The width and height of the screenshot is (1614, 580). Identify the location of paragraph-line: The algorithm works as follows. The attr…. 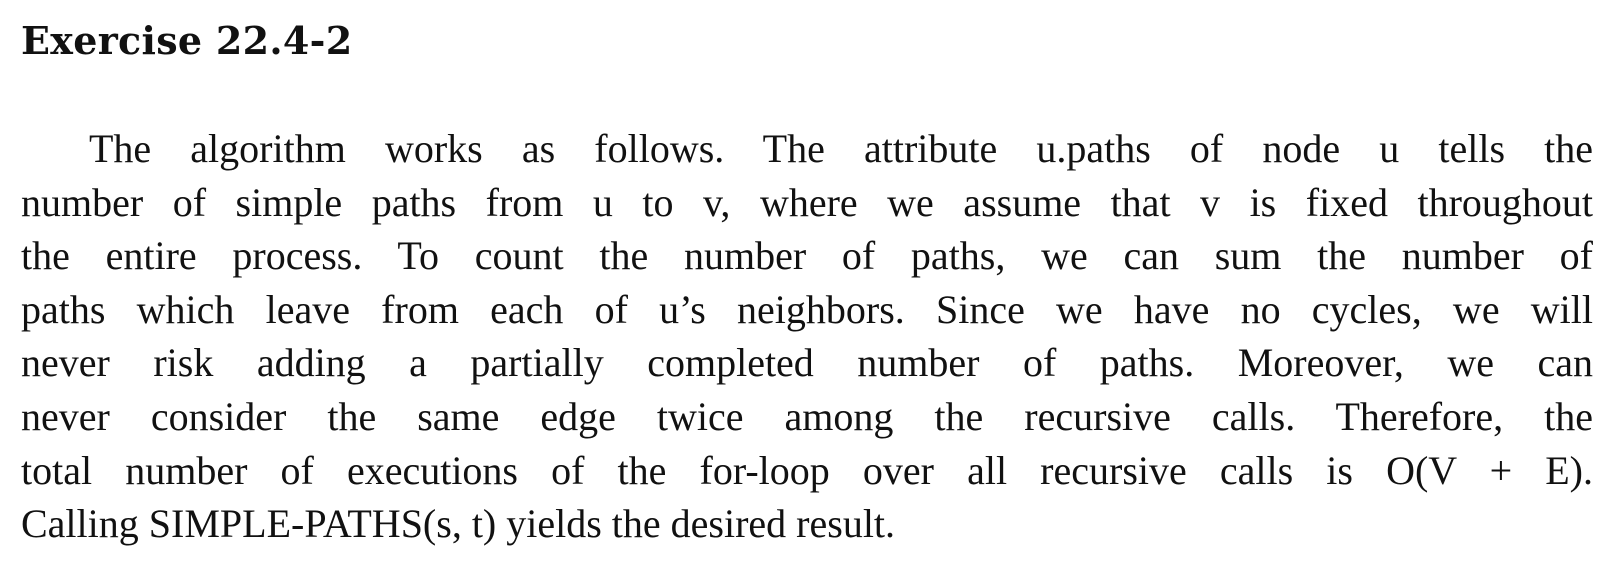
(841, 148).